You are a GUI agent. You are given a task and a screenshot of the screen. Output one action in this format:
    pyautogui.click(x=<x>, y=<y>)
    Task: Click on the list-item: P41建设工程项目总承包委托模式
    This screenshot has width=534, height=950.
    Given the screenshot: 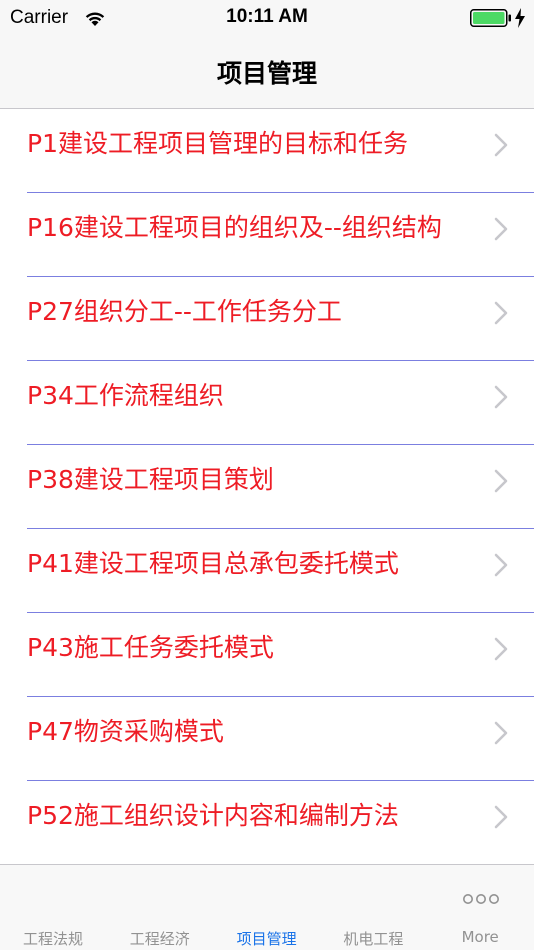 What is the action you would take?
    pyautogui.click(x=280, y=571)
    